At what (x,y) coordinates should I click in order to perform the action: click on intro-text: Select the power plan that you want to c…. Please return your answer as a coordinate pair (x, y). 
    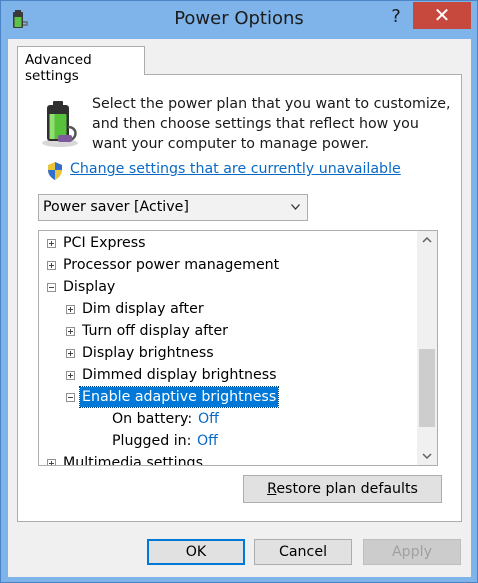
    Looking at the image, I should click on (271, 124).